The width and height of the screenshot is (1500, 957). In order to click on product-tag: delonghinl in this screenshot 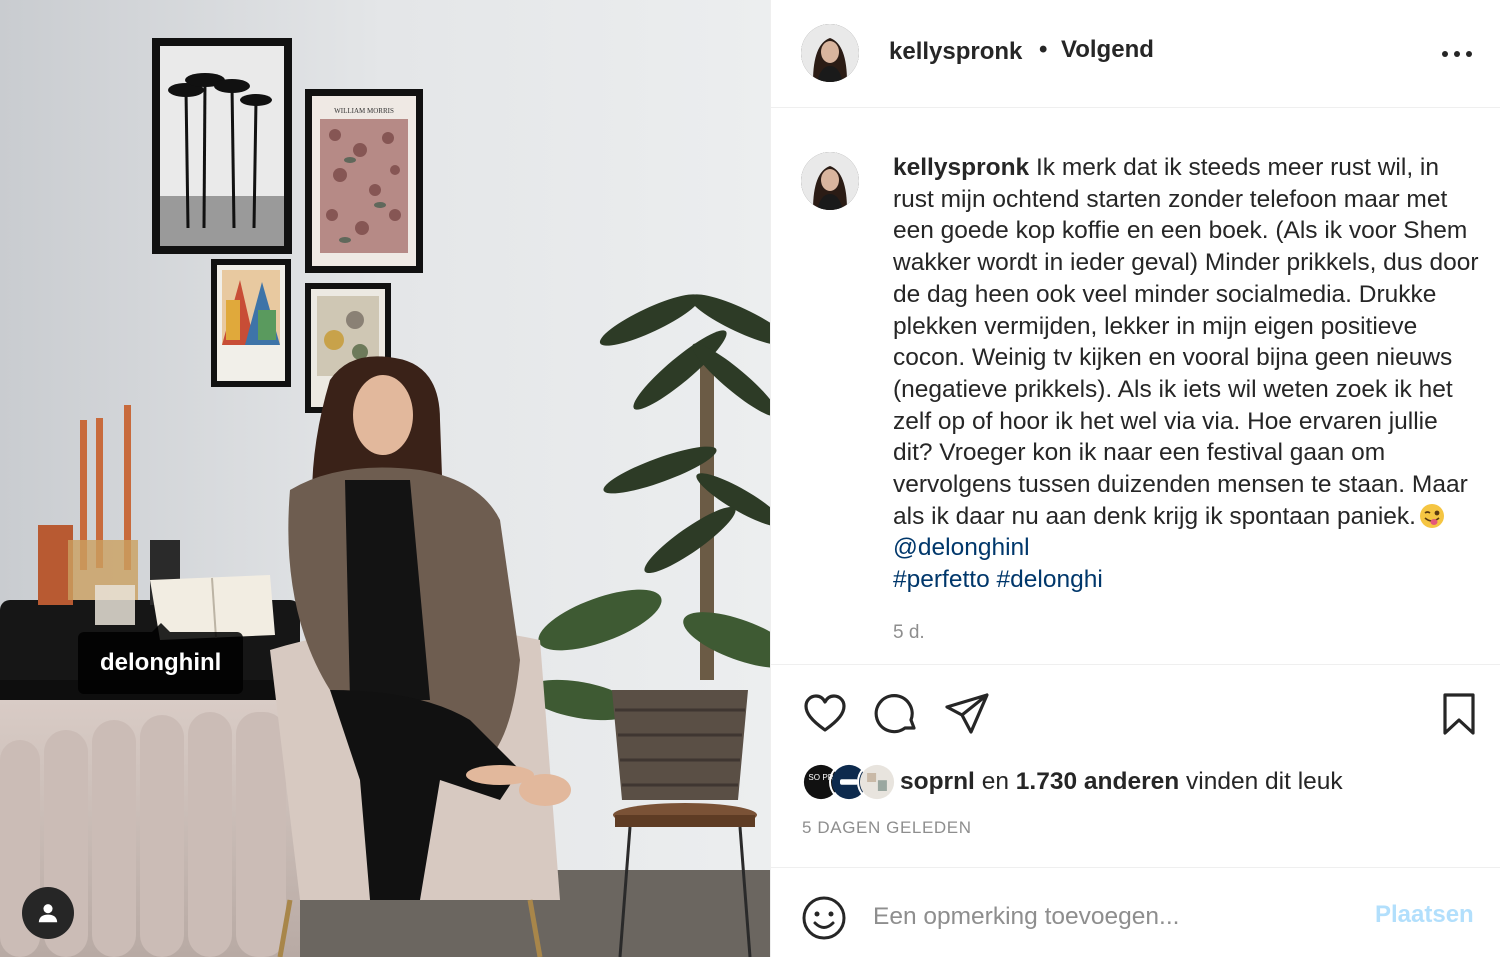, I will do `click(161, 658)`.